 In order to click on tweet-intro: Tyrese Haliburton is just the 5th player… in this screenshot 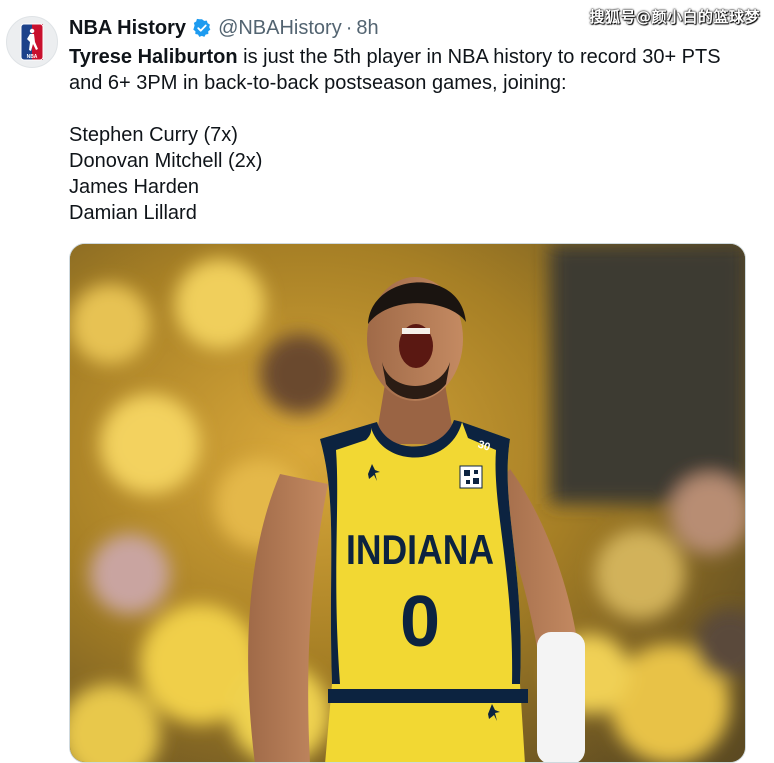, I will do `click(414, 70)`.